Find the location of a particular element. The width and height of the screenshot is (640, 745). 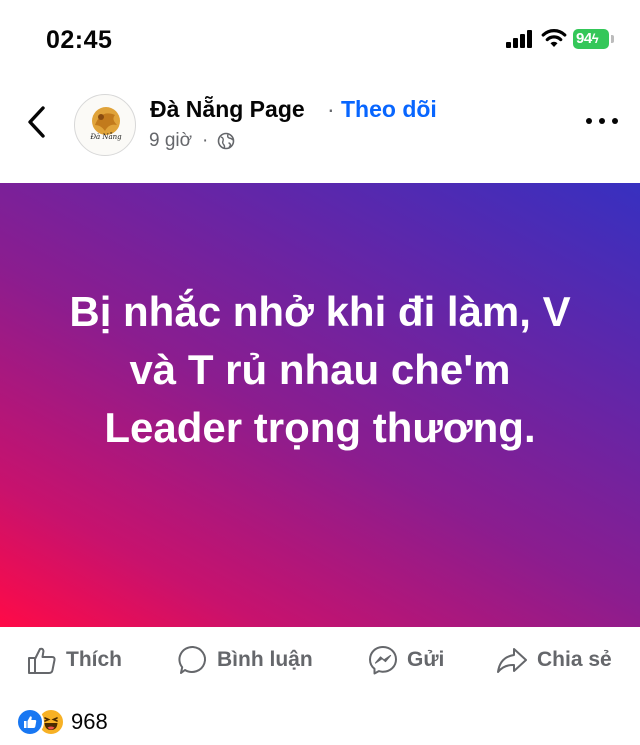

battery-level: 94ϟ is located at coordinates (591, 39).